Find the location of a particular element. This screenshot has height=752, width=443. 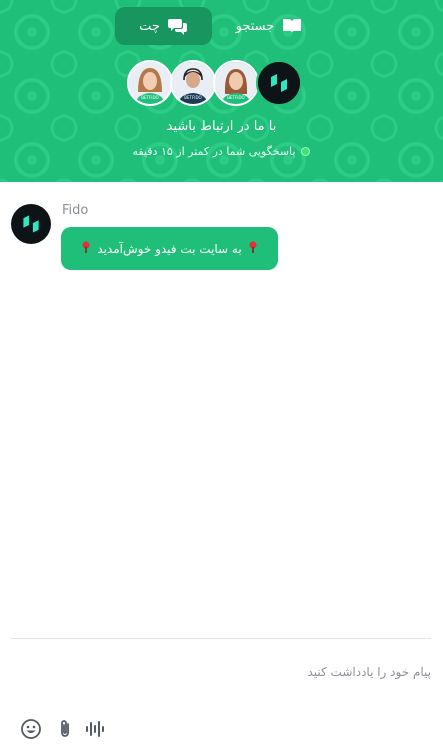

message-text: به سایت بت فیدو خوش‌آمدید is located at coordinates (169, 248).